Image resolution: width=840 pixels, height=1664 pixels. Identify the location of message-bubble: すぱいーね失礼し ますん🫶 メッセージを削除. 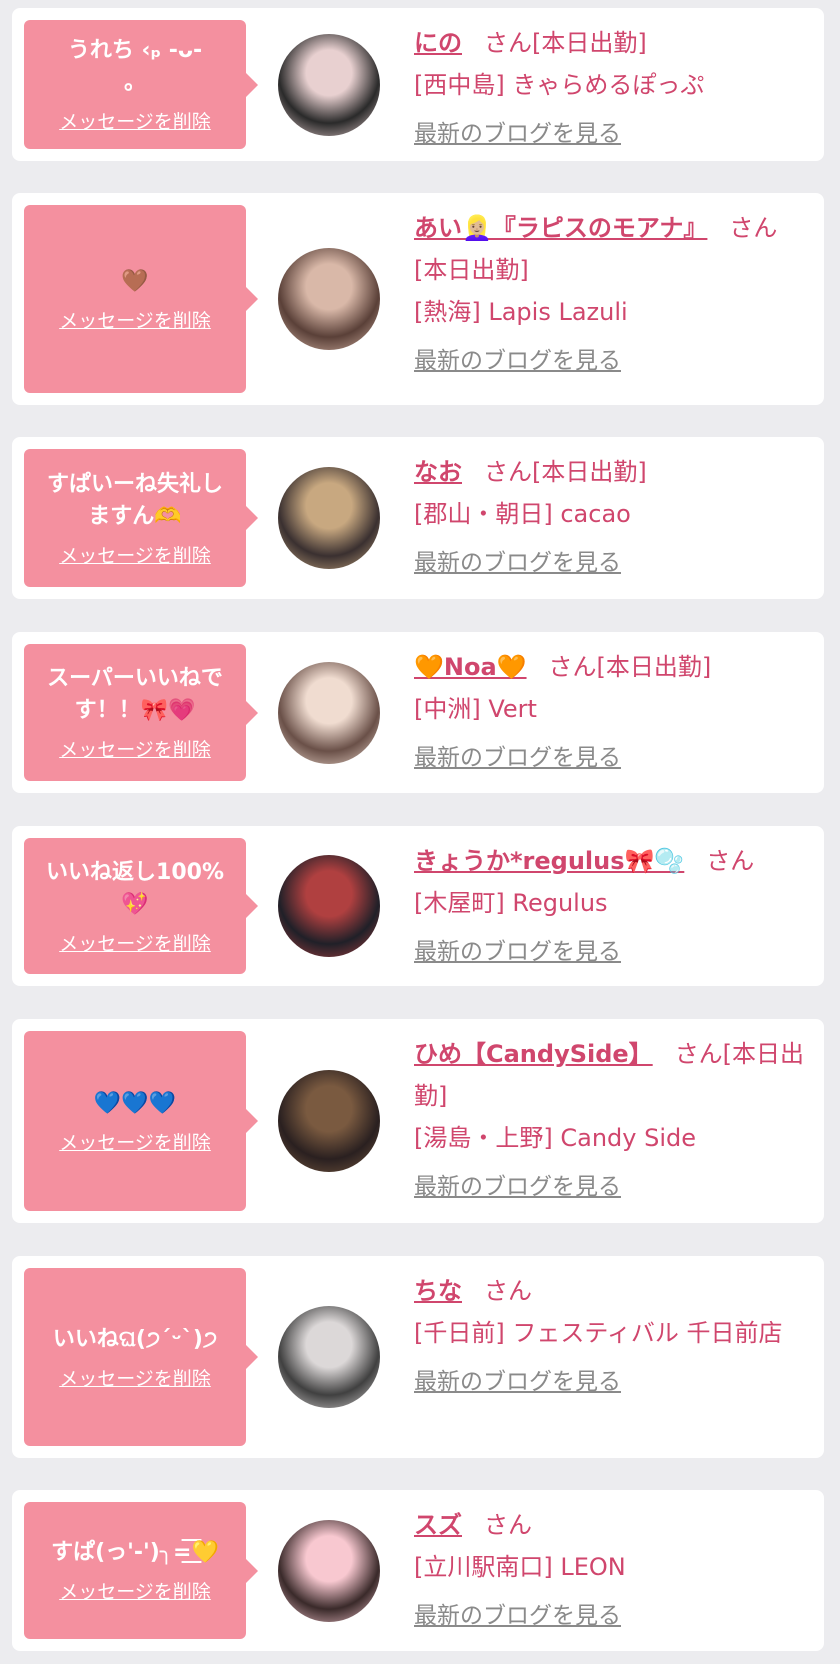
(141, 518).